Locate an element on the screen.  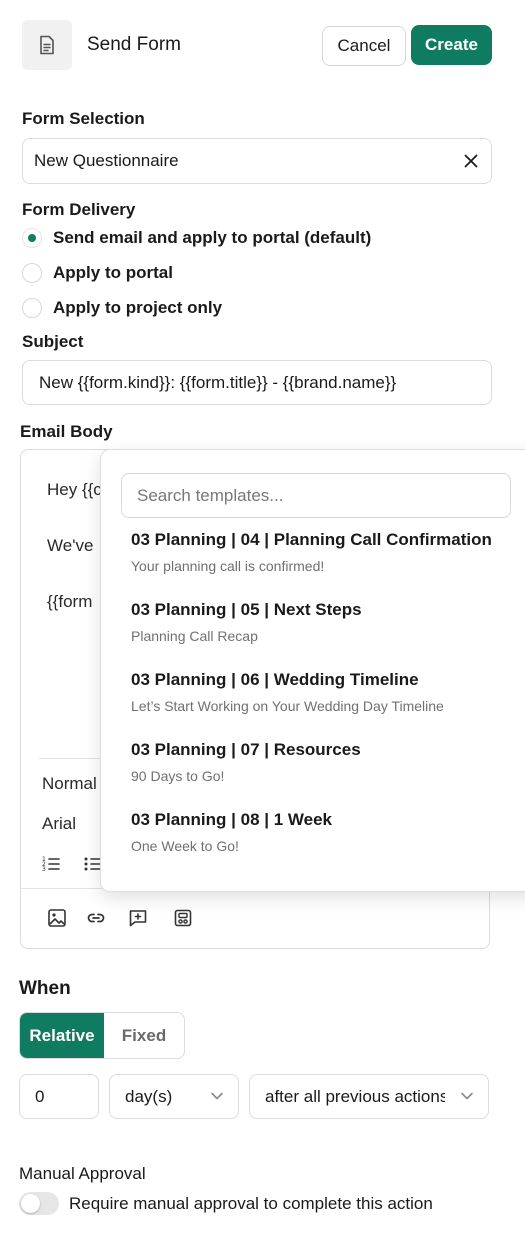
subject-label: Subject is located at coordinates (53, 341).